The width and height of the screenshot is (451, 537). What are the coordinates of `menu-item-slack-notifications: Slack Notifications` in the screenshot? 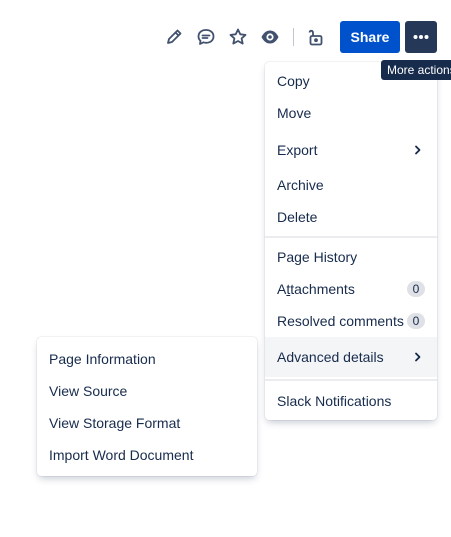 It's located at (351, 401).